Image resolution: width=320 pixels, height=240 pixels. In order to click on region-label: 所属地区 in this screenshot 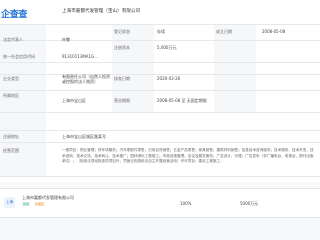, I will do `click(11, 95)`.